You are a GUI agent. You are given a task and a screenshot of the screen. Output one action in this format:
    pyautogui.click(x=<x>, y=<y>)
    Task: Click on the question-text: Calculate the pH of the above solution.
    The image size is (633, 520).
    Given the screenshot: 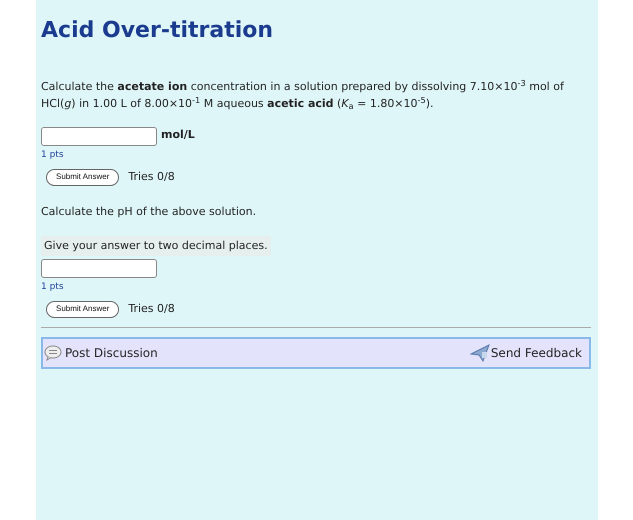 What is the action you would take?
    pyautogui.click(x=149, y=212)
    